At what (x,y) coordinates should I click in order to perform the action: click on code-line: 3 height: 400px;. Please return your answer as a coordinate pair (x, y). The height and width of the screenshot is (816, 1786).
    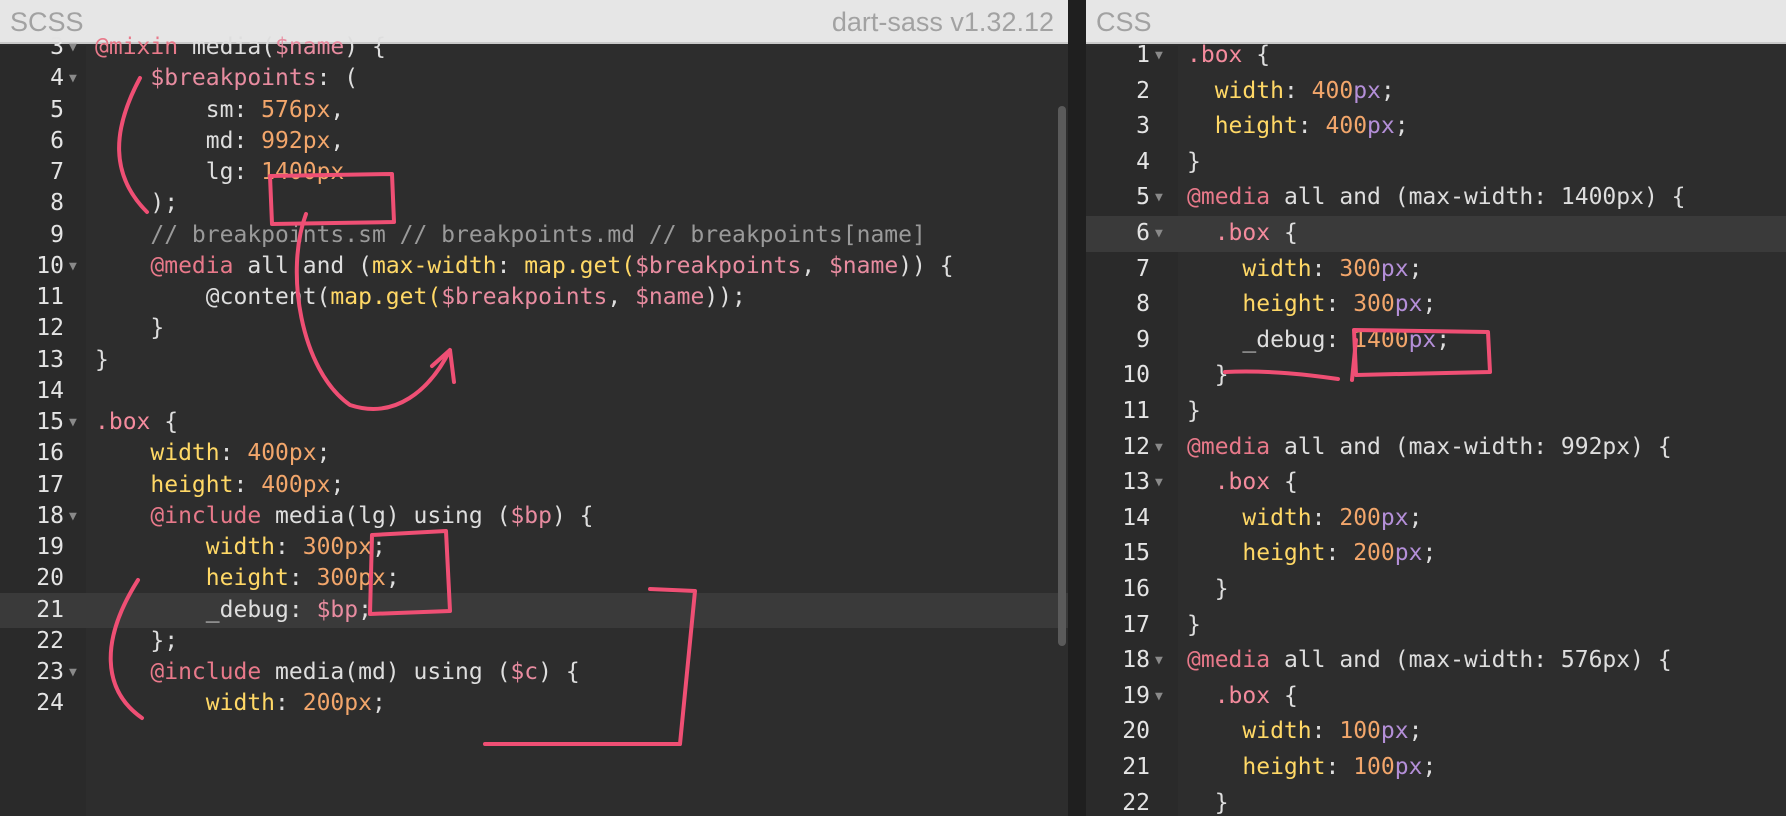
    Looking at the image, I should click on (1436, 127).